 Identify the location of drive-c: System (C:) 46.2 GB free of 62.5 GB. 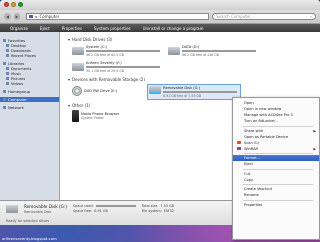
(117, 51).